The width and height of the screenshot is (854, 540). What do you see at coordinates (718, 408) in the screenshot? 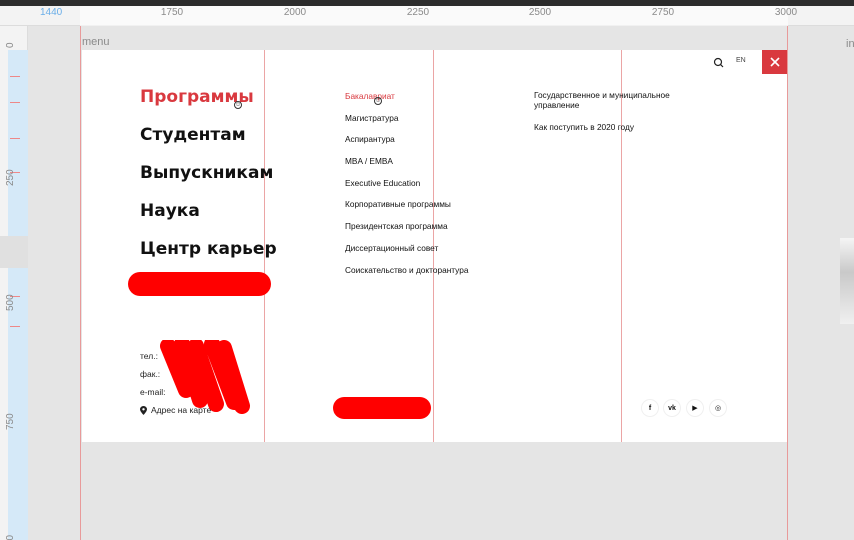
I see `instagram-icon: ◎` at bounding box center [718, 408].